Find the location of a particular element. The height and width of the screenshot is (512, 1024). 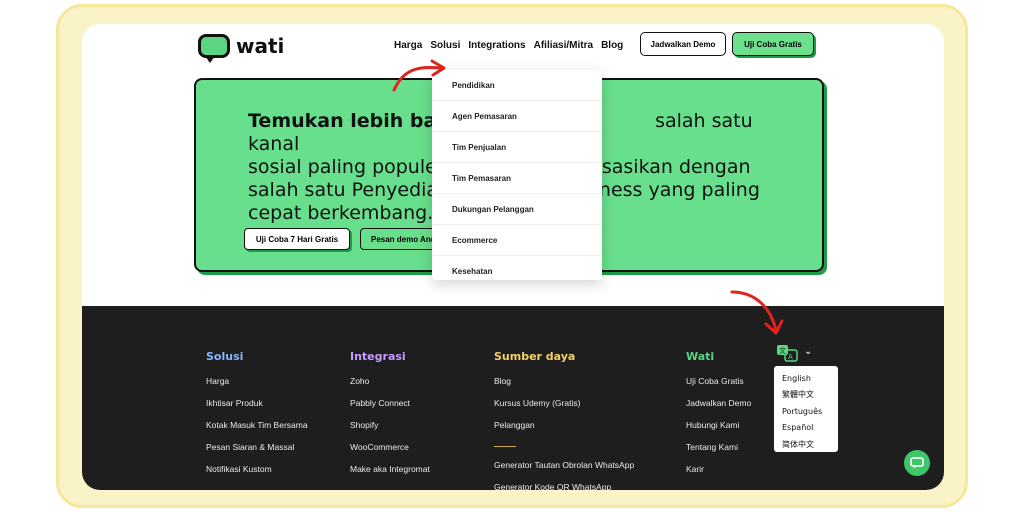

language-option-spanish: Español is located at coordinates (810, 428).